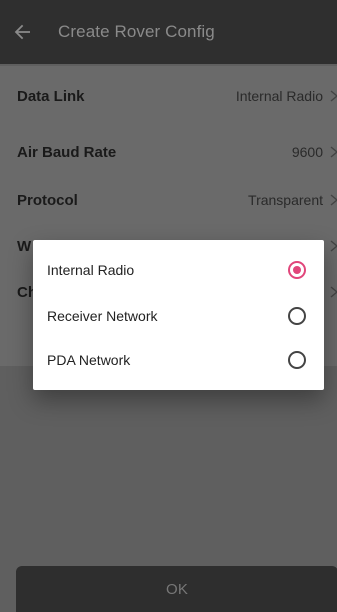 The height and width of the screenshot is (612, 337). I want to click on option-label: Internal Radio, so click(91, 270).